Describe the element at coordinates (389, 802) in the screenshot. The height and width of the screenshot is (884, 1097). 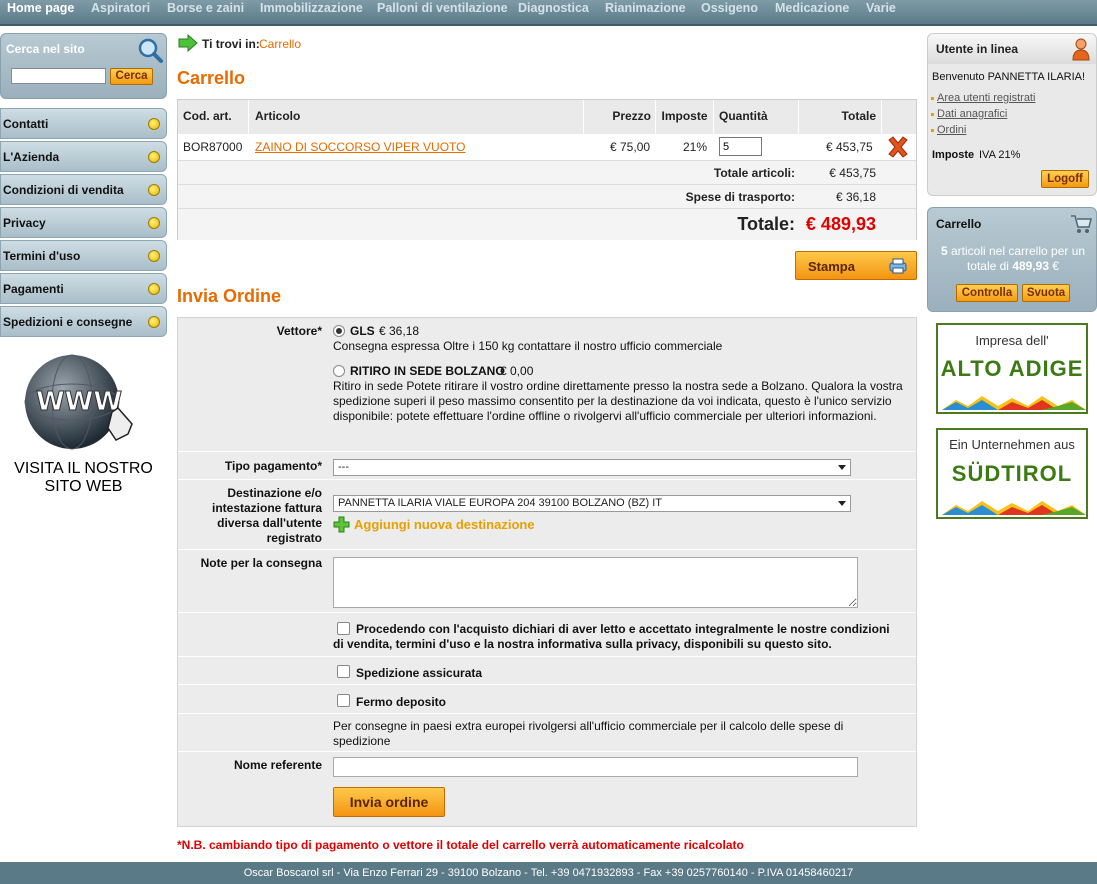
I see `submit-order-button: Invia ordine` at that location.